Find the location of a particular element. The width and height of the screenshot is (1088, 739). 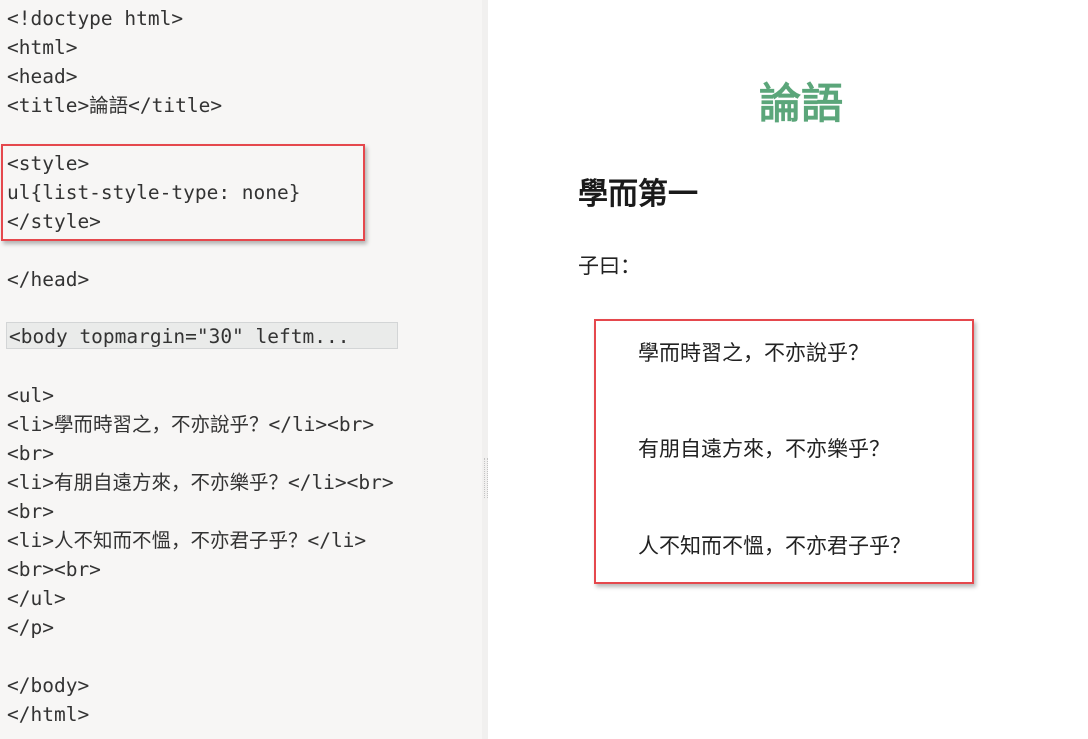

code-line: <li>人不知而不慍，不亦君子乎？</li> is located at coordinates (186, 540).